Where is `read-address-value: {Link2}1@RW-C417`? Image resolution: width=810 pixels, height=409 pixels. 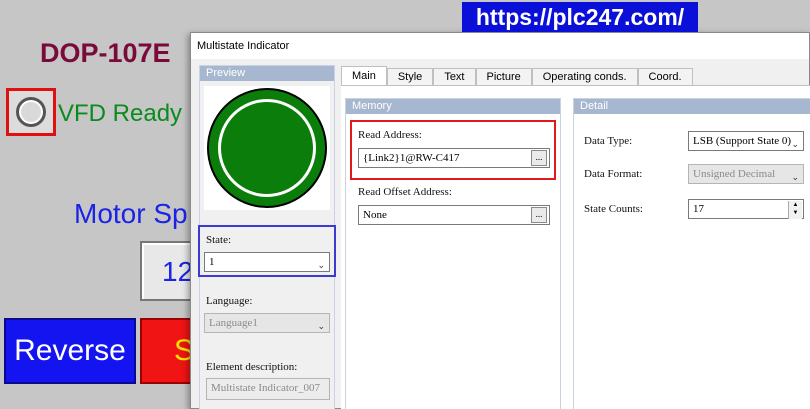
read-address-value: {Link2}1@RW-C417 is located at coordinates (411, 158).